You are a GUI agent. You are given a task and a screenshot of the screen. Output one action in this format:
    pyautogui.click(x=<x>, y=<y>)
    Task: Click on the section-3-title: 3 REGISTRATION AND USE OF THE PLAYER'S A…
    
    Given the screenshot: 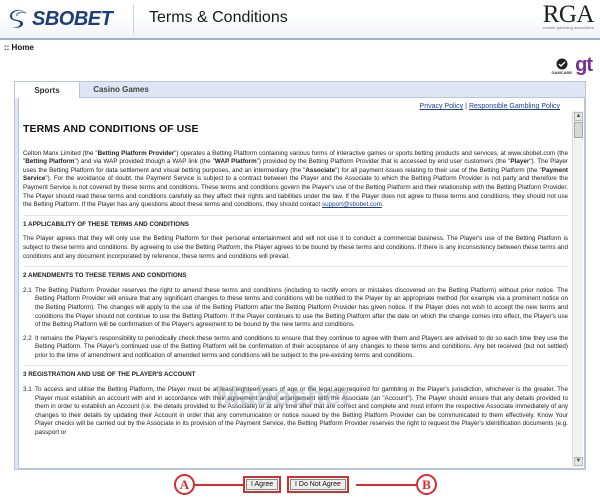 What is the action you would take?
    pyautogui.click(x=109, y=375)
    